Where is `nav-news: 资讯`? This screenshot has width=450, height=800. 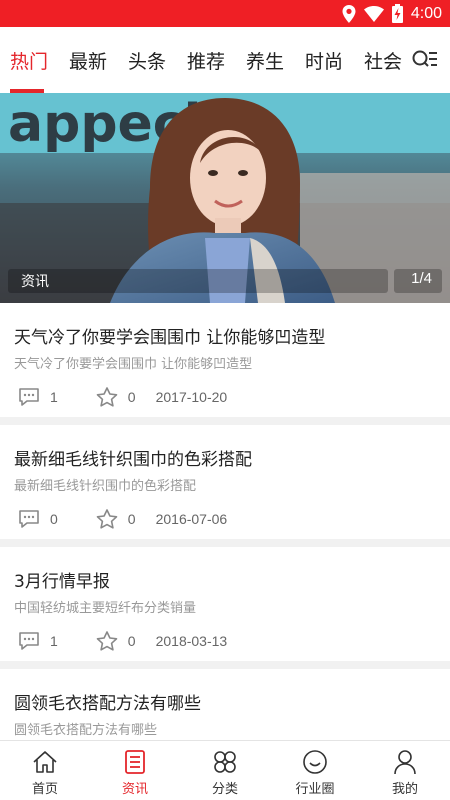
nav-news: 资讯 is located at coordinates (135, 770).